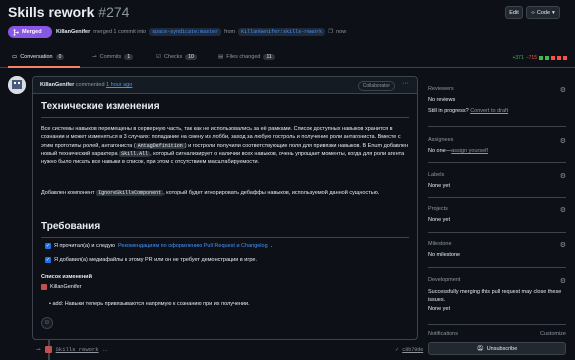 The height and width of the screenshot is (360, 575). What do you see at coordinates (497, 180) in the screenshot?
I see `labels-section: Labels ⚙ None yet` at bounding box center [497, 180].